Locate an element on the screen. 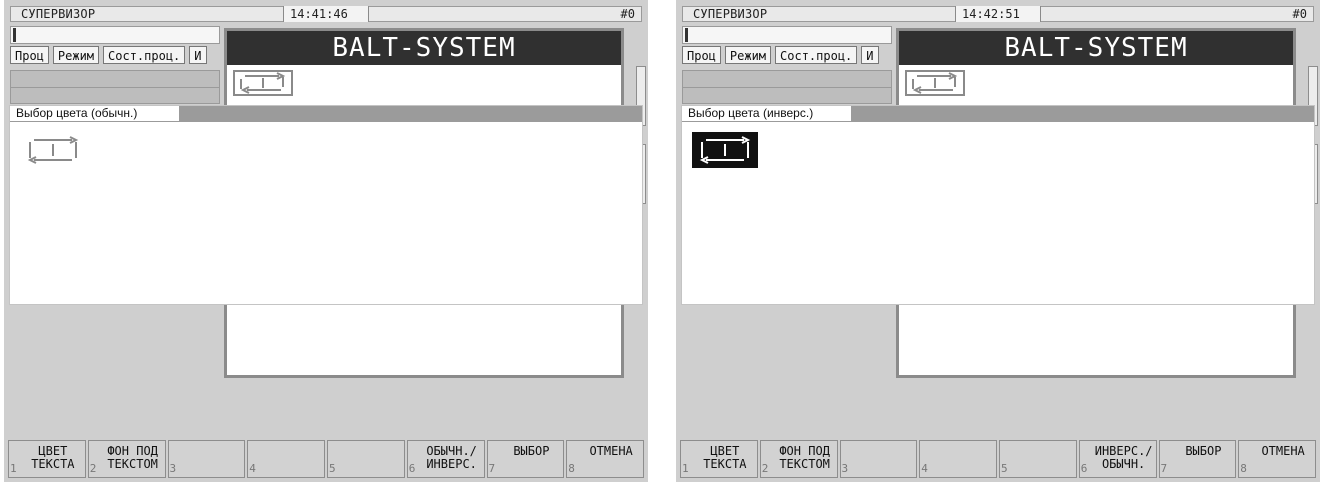 The height and width of the screenshot is (482, 1320). clock: 14:42:51 is located at coordinates (998, 14).